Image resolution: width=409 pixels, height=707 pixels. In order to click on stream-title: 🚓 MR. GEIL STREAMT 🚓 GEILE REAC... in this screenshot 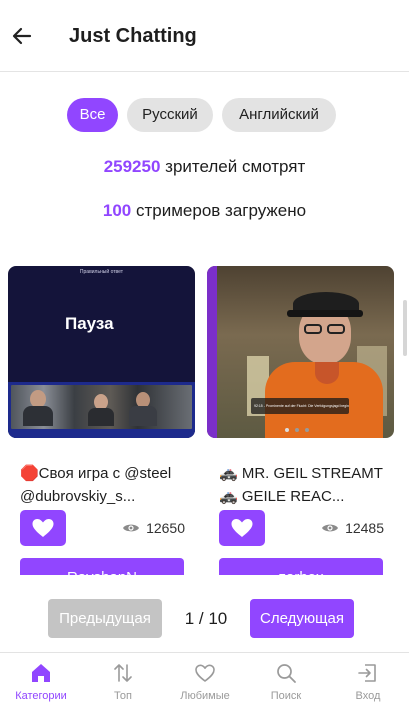, I will do `click(305, 485)`.